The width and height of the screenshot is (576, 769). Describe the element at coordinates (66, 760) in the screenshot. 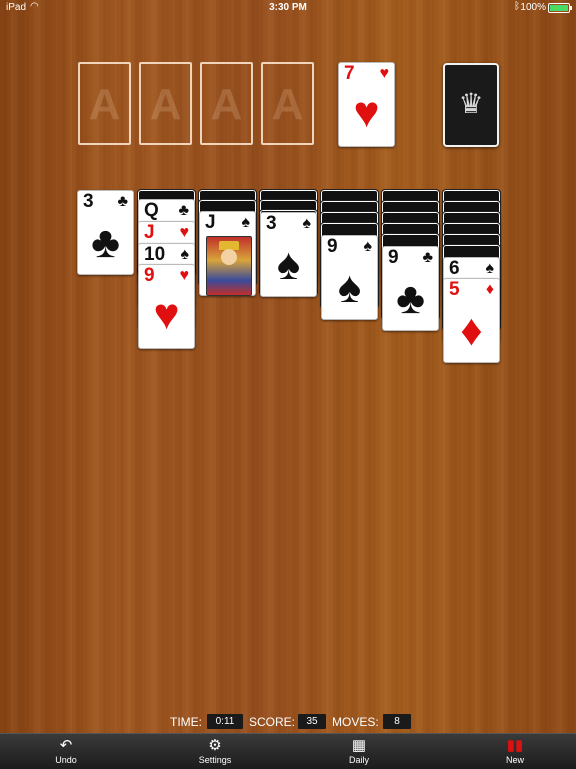

I see `undo-label: Undo` at that location.